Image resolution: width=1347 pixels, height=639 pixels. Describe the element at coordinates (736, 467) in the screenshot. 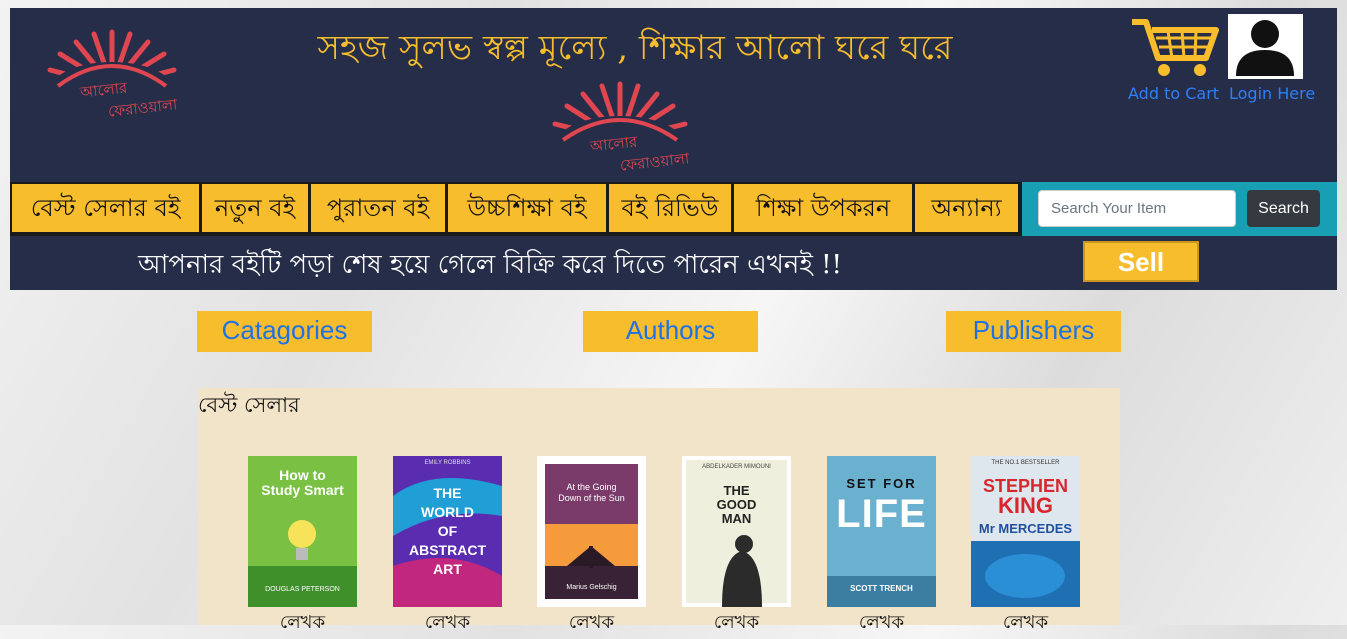

I see `book-cover-author: ABDELKADER MIMOUNI` at that location.